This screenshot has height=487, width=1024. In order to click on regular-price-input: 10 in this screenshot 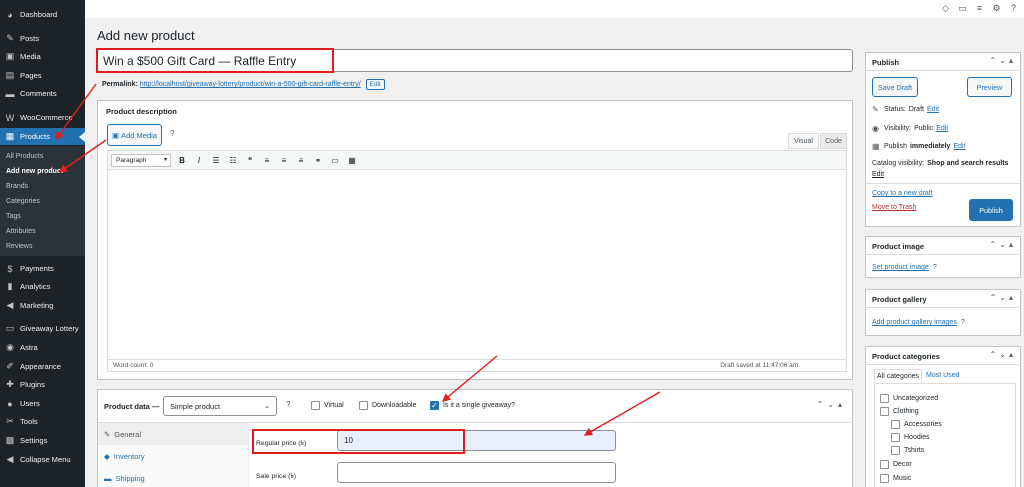, I will do `click(476, 440)`.